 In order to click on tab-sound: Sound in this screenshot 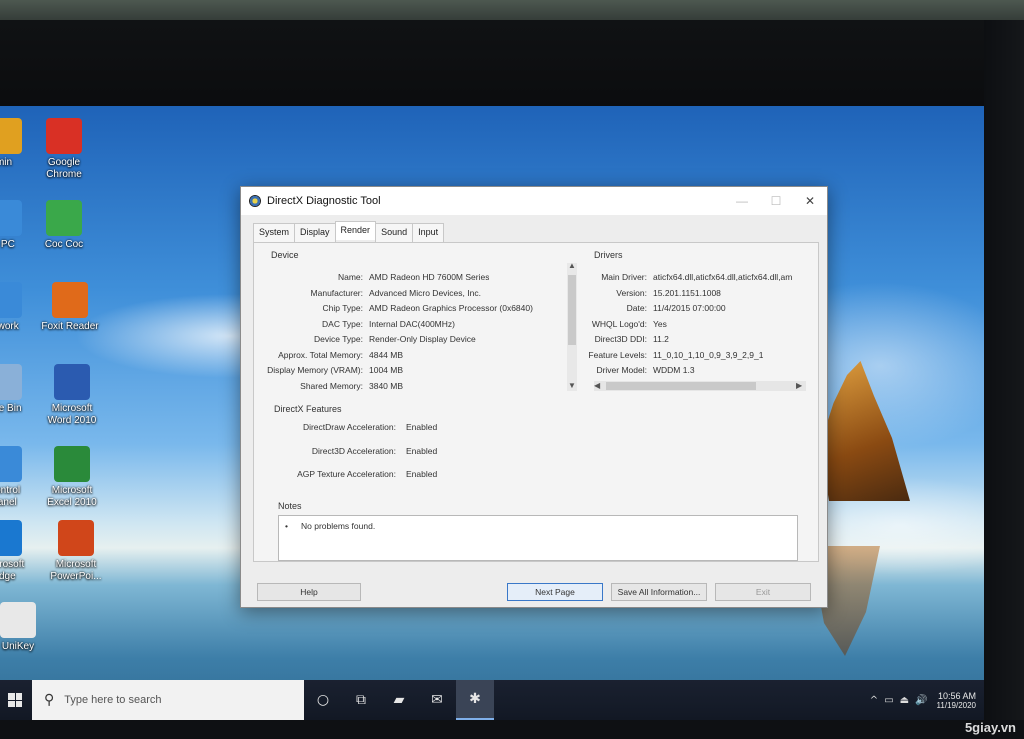, I will do `click(394, 232)`.